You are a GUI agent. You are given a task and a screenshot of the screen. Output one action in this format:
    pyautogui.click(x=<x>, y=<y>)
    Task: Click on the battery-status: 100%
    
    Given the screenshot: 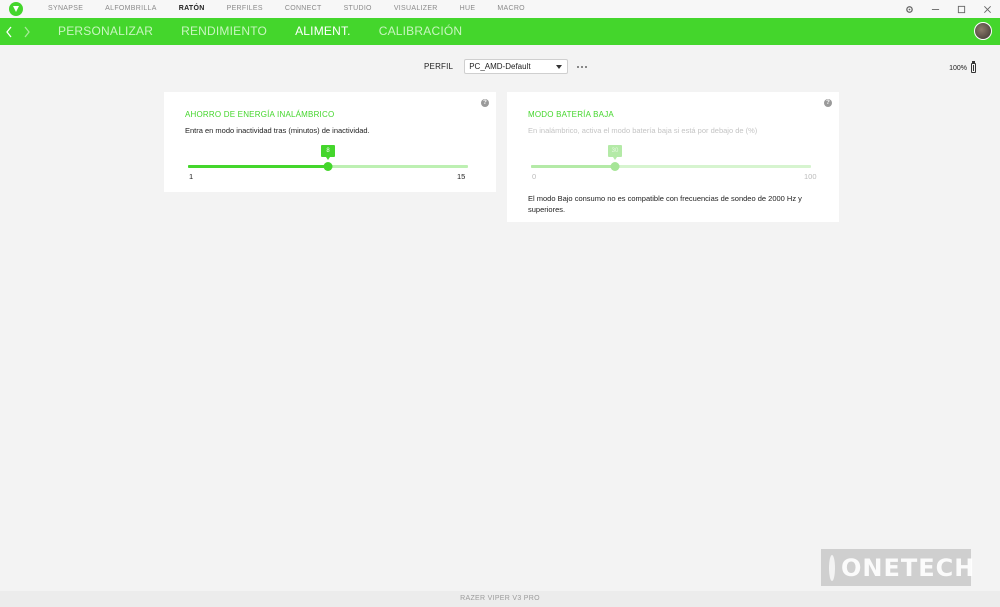 What is the action you would take?
    pyautogui.click(x=962, y=67)
    